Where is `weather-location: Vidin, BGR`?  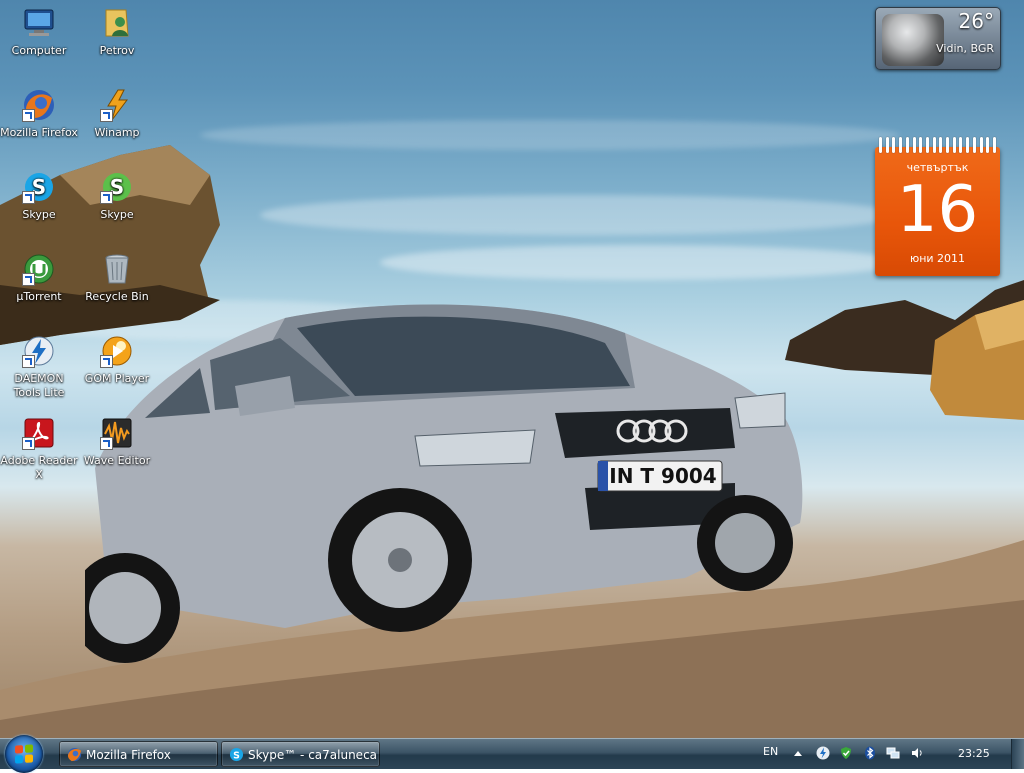
weather-location: Vidin, BGR is located at coordinates (965, 48).